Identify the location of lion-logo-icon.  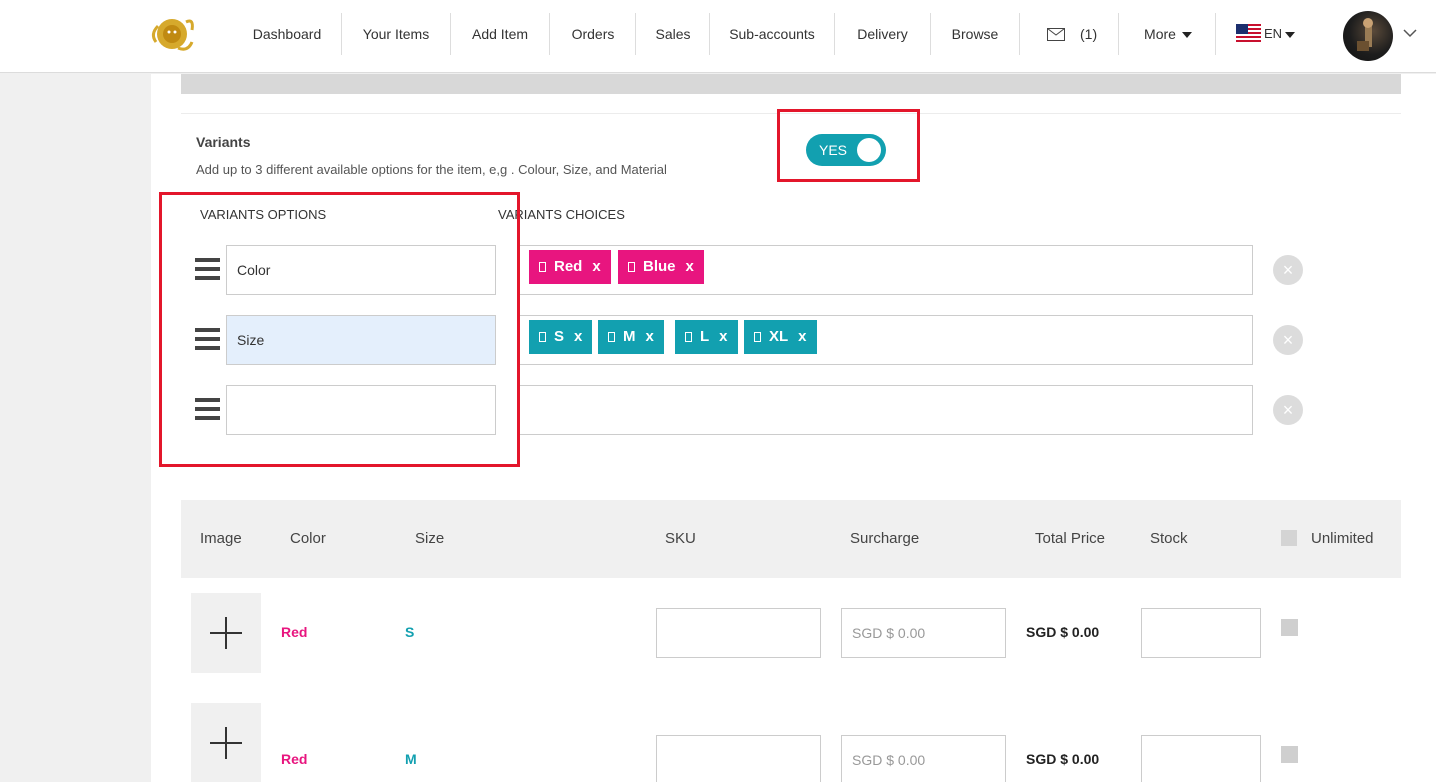
(173, 34).